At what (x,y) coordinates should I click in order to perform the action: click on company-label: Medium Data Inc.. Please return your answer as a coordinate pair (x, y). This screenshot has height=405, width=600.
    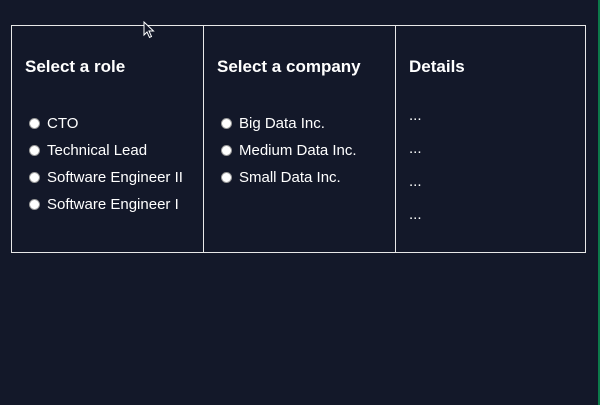
    Looking at the image, I should click on (298, 150).